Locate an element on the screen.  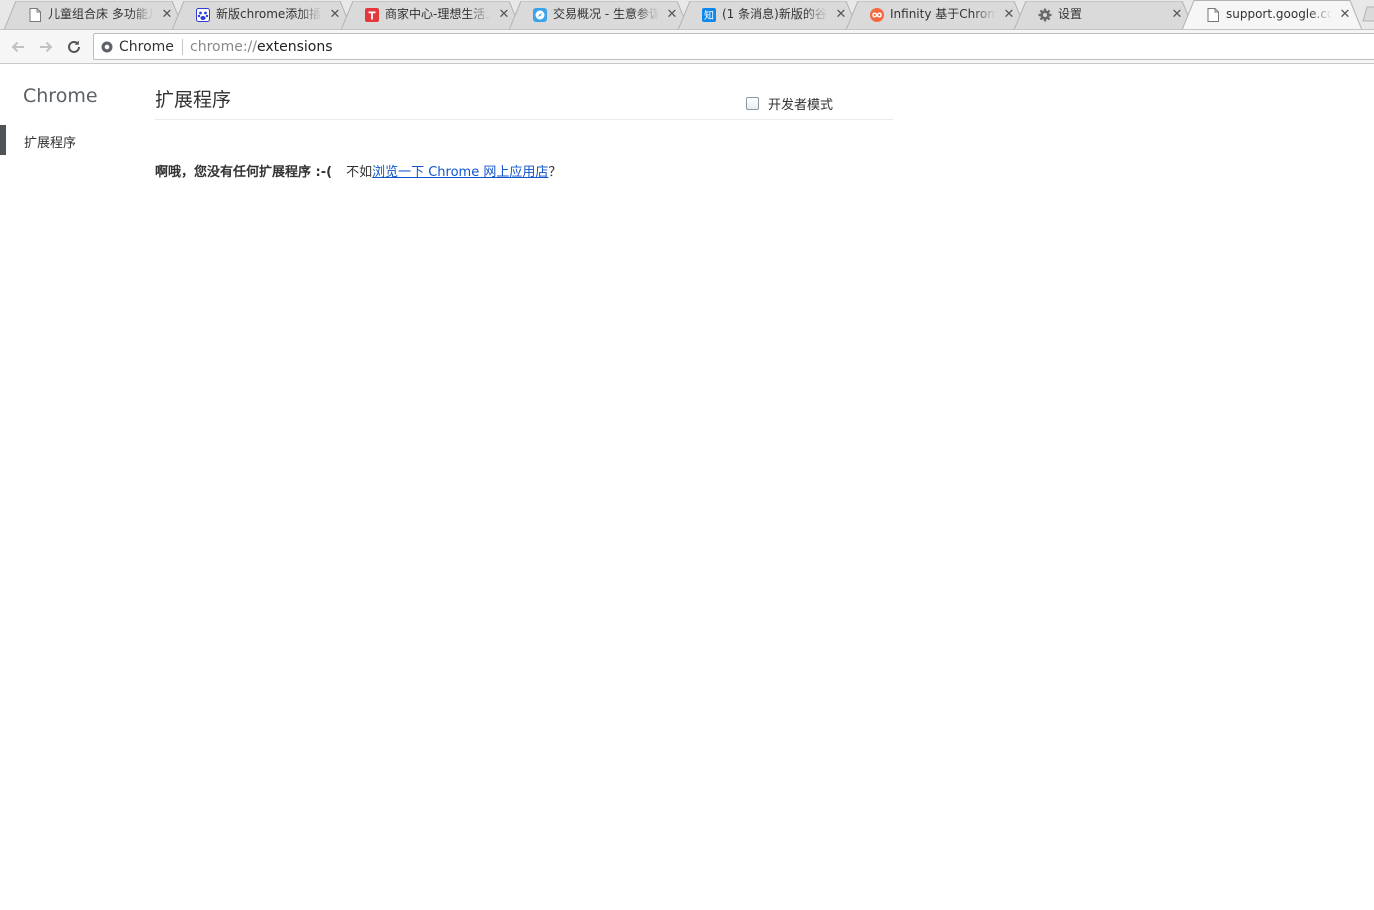
reload-button is located at coordinates (74, 47).